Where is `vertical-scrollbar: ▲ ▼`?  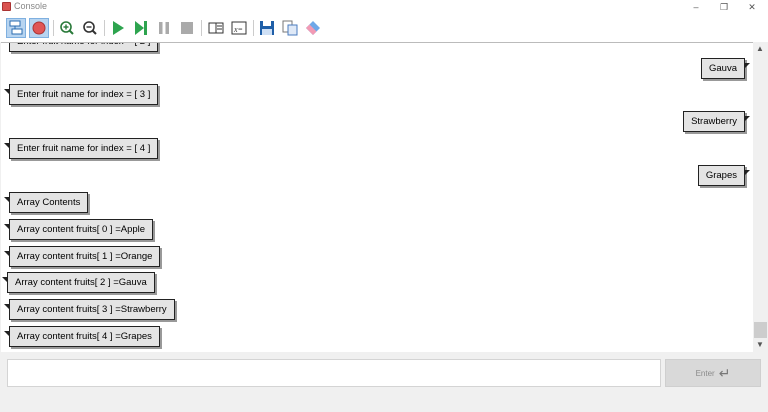
vertical-scrollbar: ▲ ▼ is located at coordinates (760, 197).